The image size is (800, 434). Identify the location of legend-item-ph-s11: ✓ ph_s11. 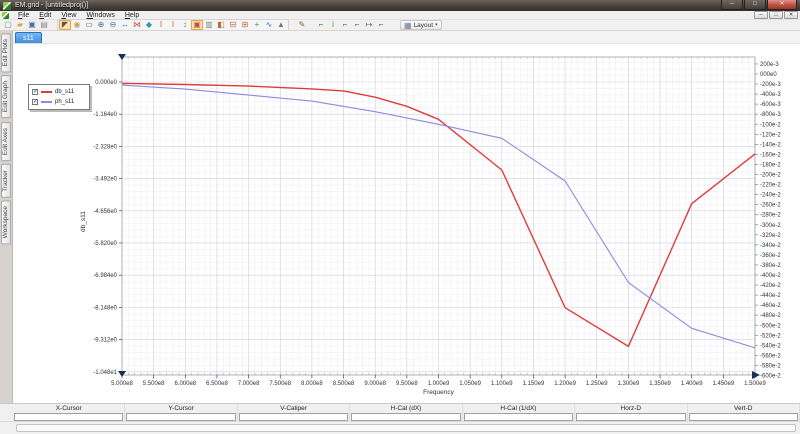
(59, 102).